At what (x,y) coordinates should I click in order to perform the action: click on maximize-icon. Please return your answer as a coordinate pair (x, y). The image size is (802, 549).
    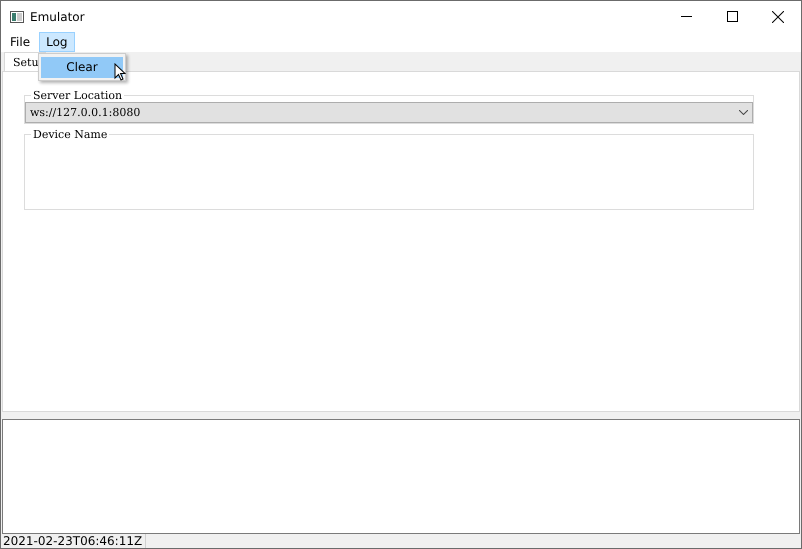
    Looking at the image, I should click on (732, 16).